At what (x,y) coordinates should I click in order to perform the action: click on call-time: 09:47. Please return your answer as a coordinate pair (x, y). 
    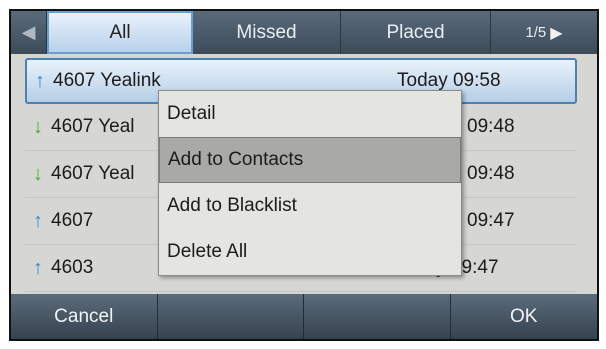
    Looking at the image, I should click on (491, 220).